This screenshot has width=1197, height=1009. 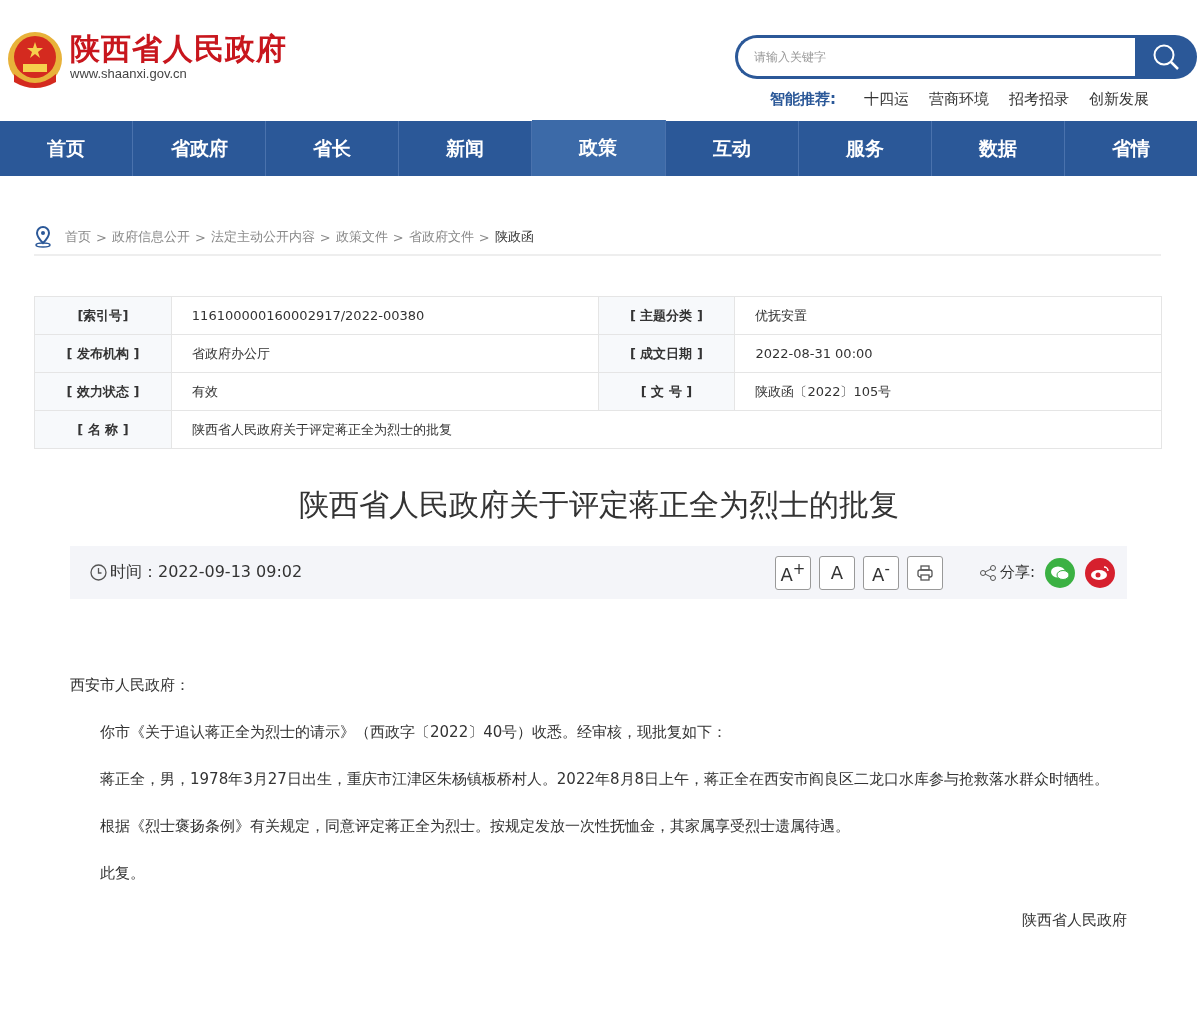 What do you see at coordinates (959, 99) in the screenshot?
I see `recommend-link: 营商环境` at bounding box center [959, 99].